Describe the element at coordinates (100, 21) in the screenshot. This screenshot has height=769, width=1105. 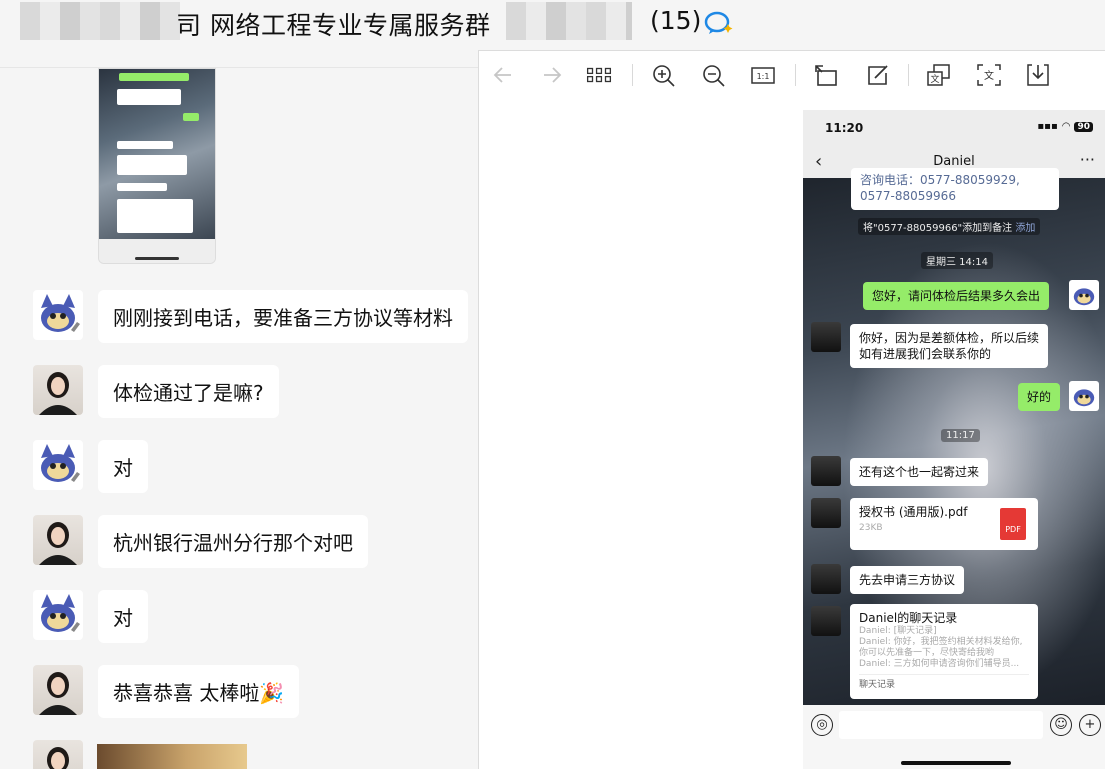
I see `blurred-group-name-prefix` at that location.